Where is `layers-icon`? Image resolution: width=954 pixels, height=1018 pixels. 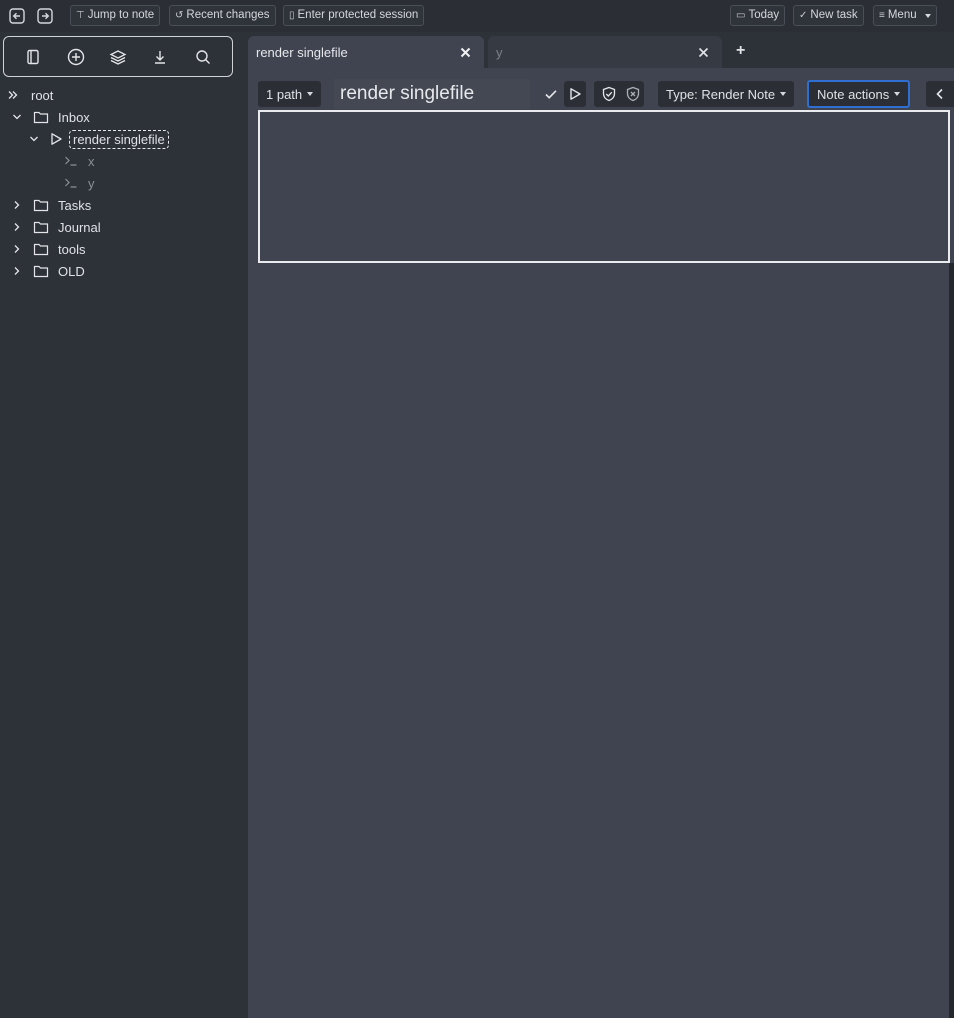
layers-icon is located at coordinates (118, 57).